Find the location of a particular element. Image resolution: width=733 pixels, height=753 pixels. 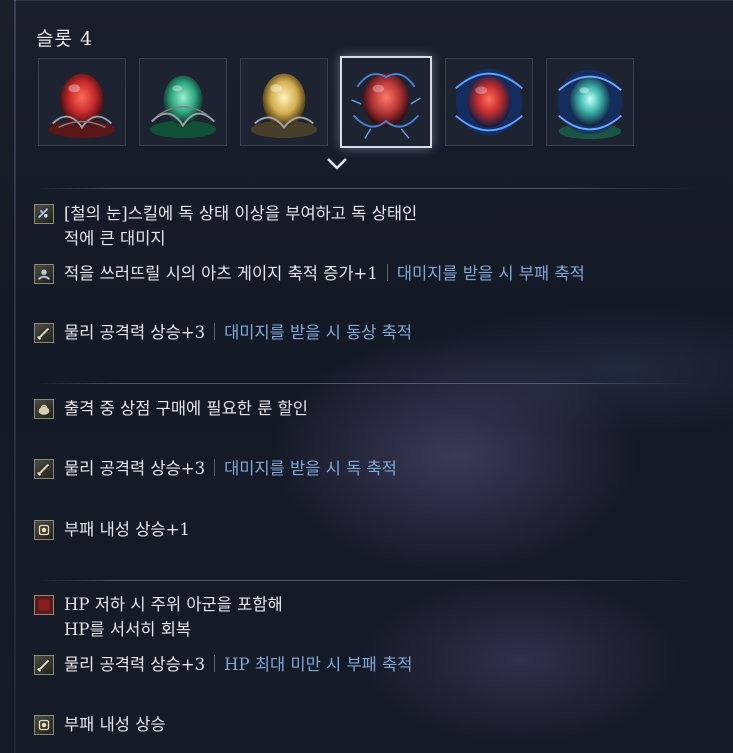

effect-text: HP 저하 시 주위 아군을 포함해 is located at coordinates (173, 604).